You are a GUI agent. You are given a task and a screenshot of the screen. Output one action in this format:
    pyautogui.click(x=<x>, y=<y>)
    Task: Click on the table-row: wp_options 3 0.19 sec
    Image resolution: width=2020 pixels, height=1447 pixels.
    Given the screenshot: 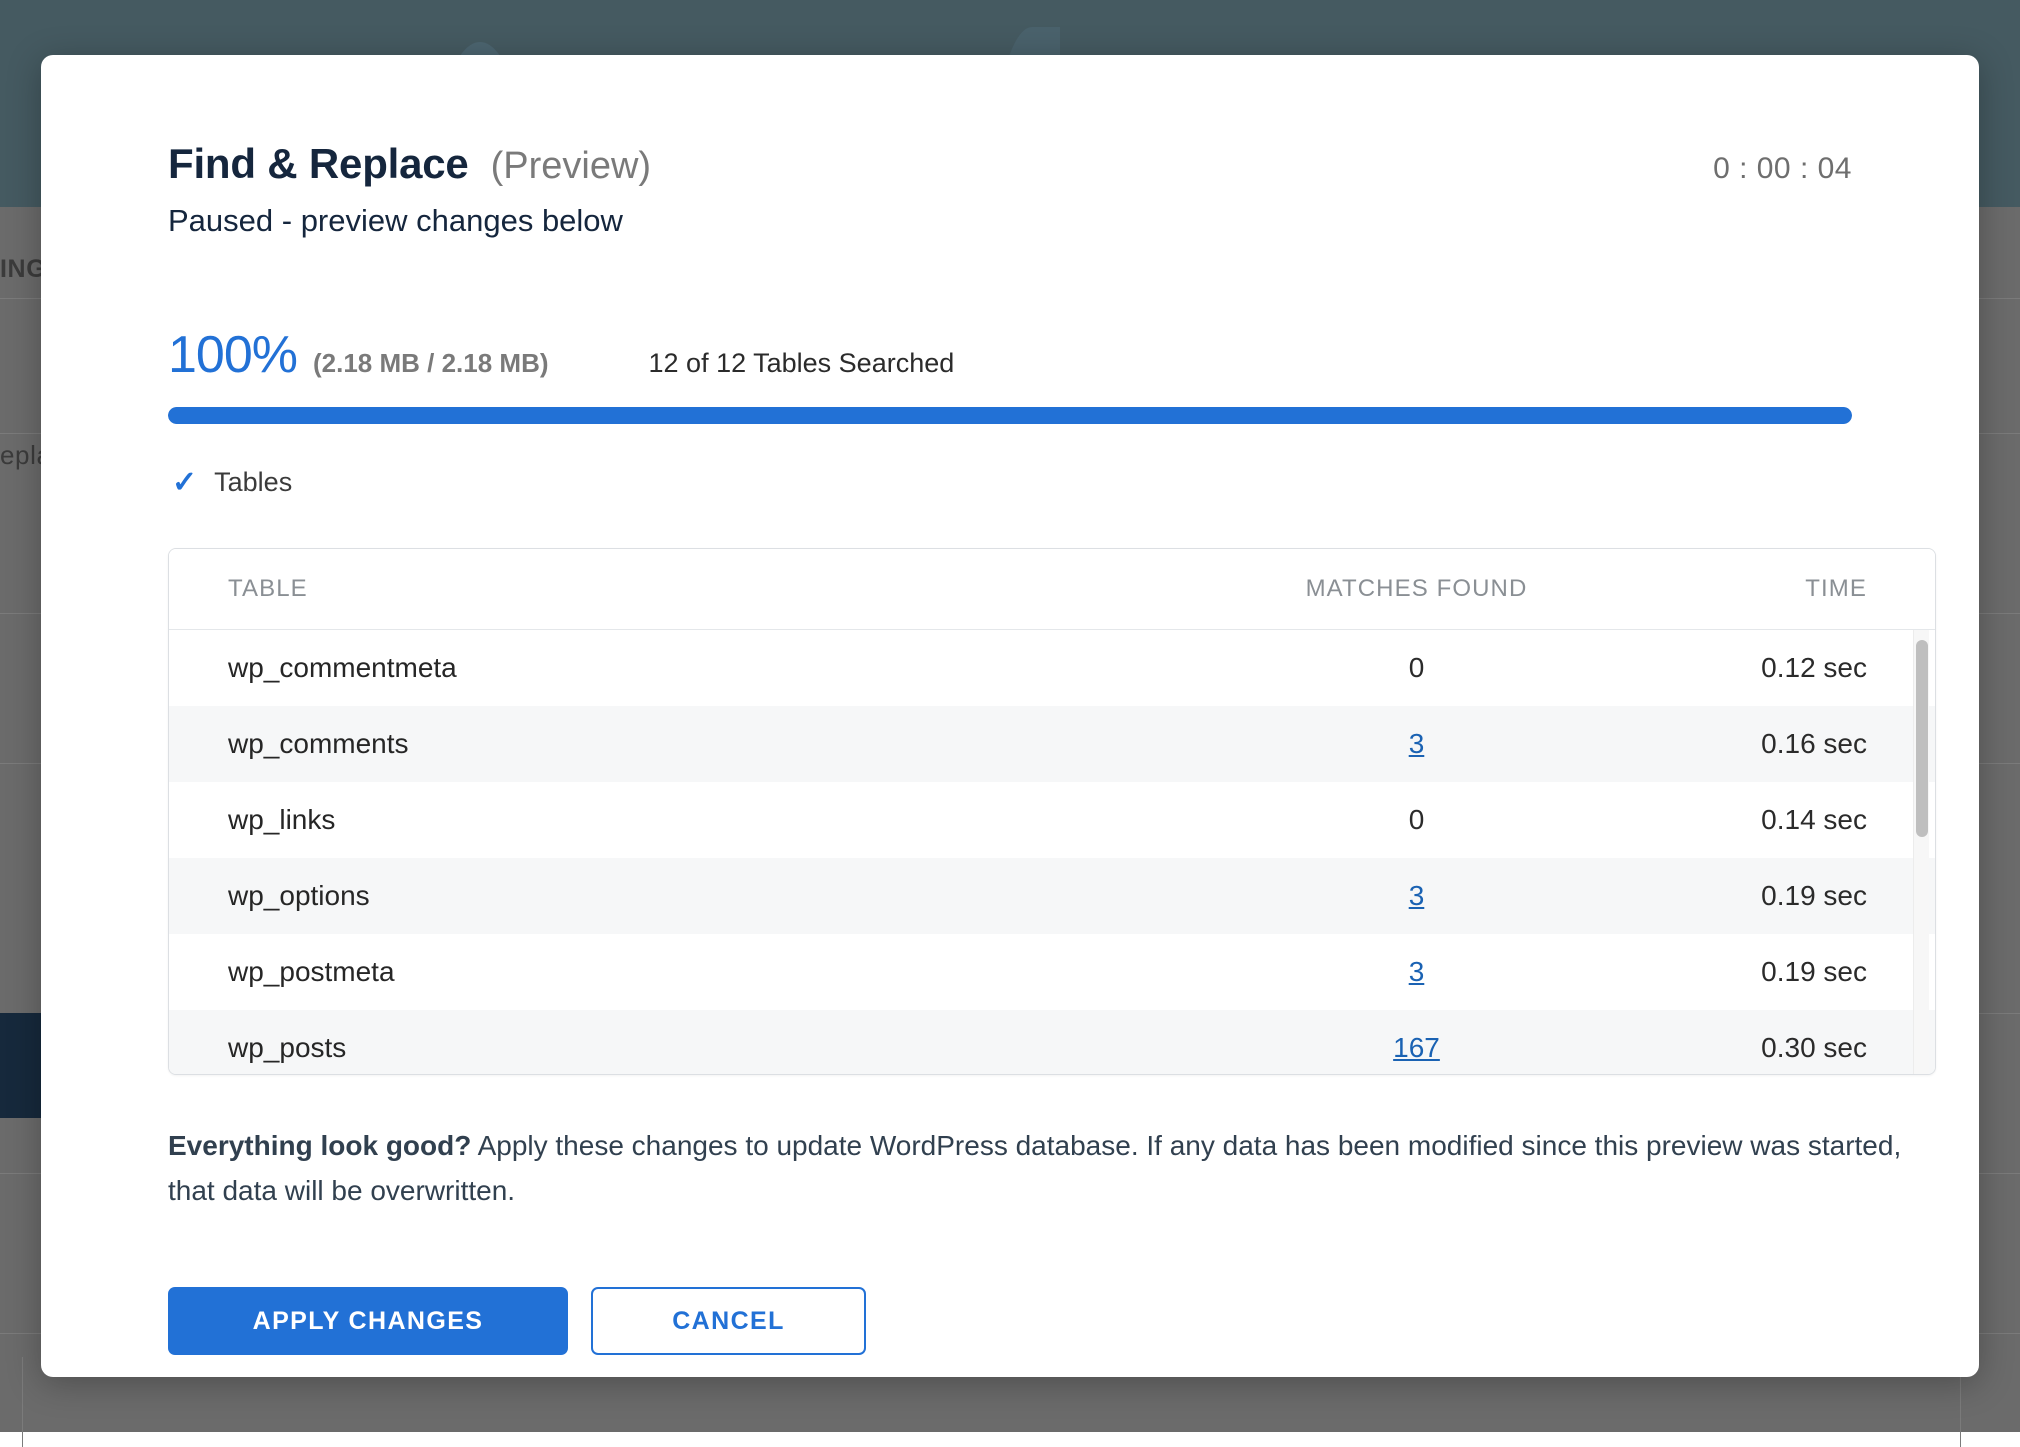 What is the action you would take?
    pyautogui.click(x=1052, y=896)
    